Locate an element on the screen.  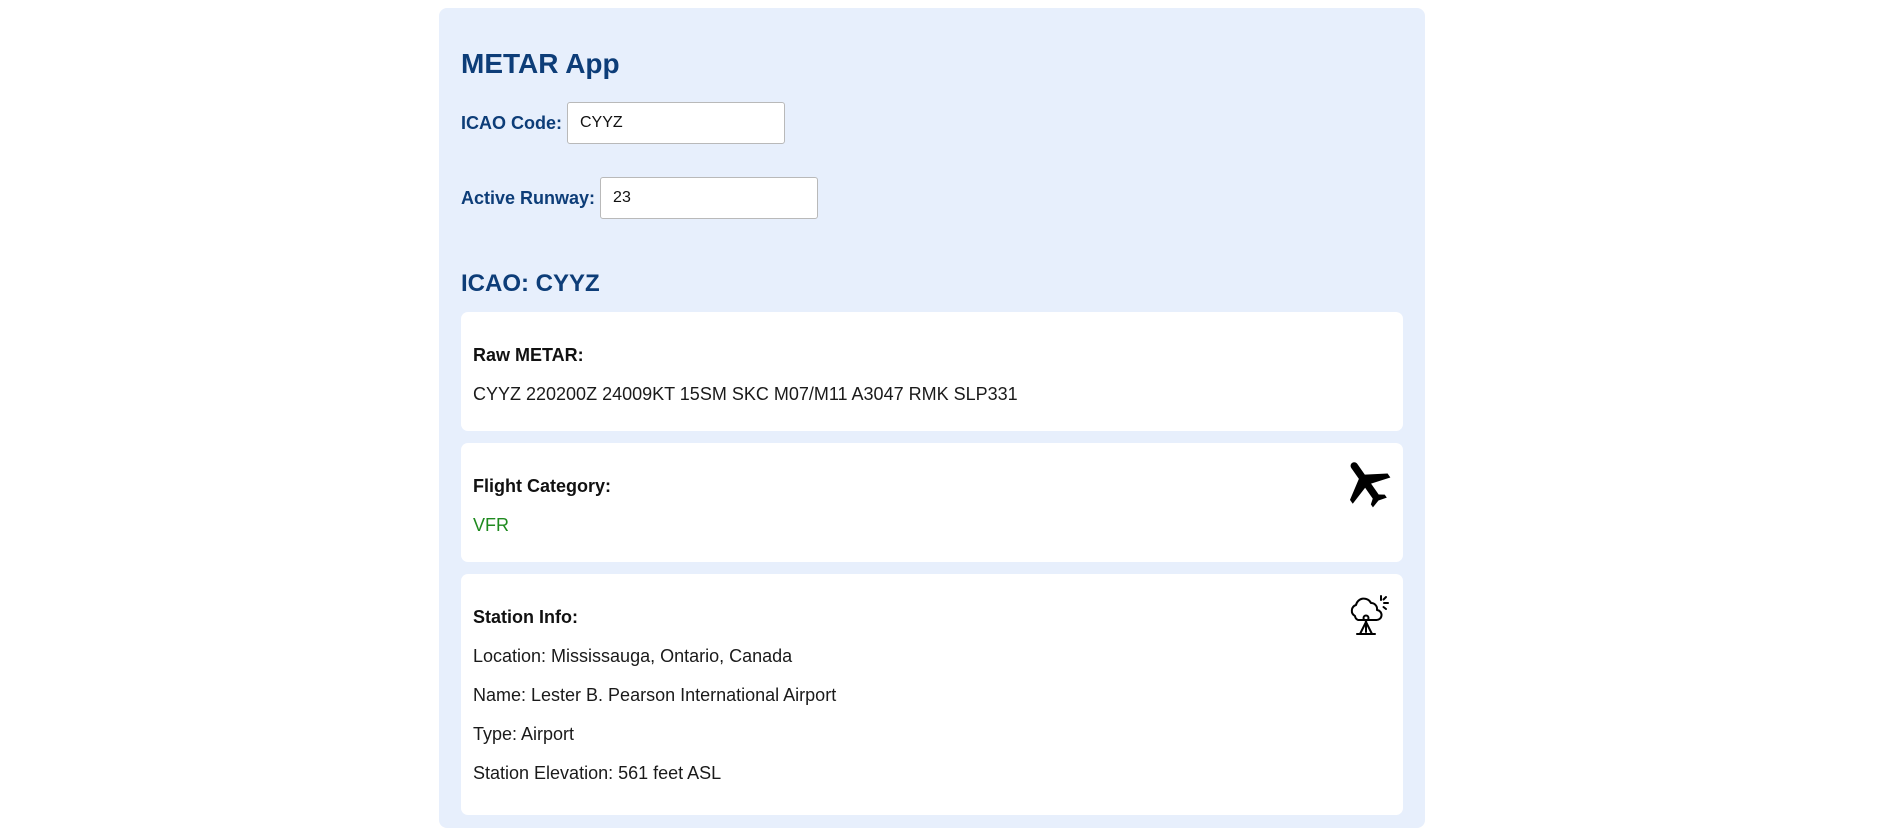
active-runway-row: Active Runway: is located at coordinates (640, 198).